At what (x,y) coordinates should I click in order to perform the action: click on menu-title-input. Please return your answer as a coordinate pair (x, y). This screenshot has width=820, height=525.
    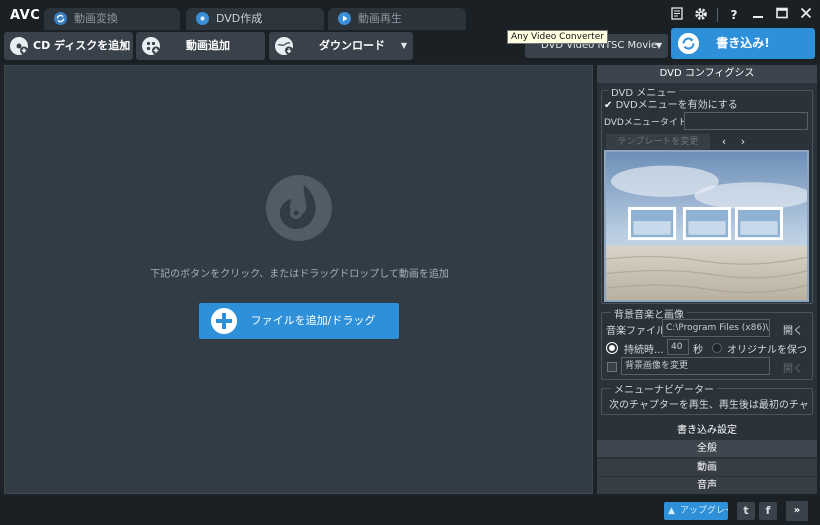
    Looking at the image, I should click on (746, 121).